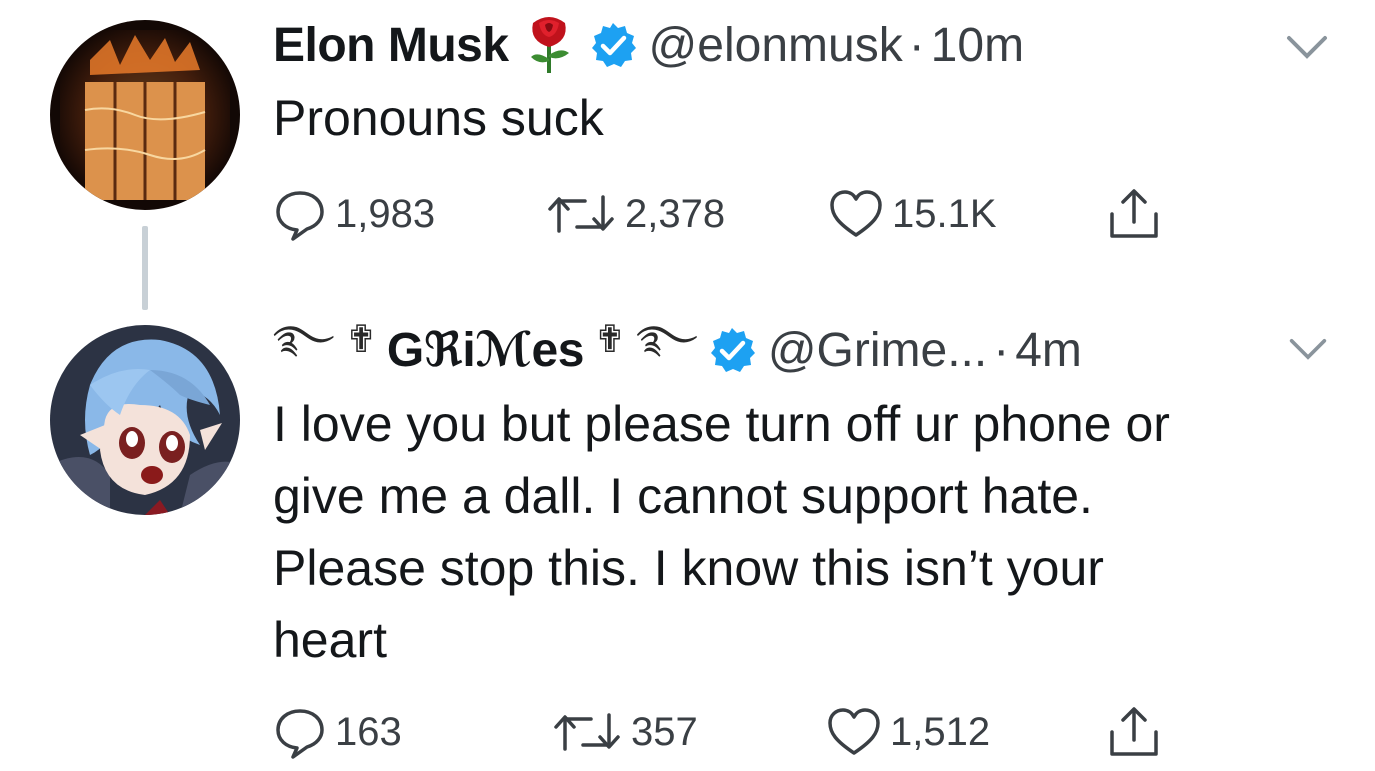 This screenshot has width=1375, height=771. Describe the element at coordinates (664, 731) in the screenshot. I see `retweet-count: 357` at that location.